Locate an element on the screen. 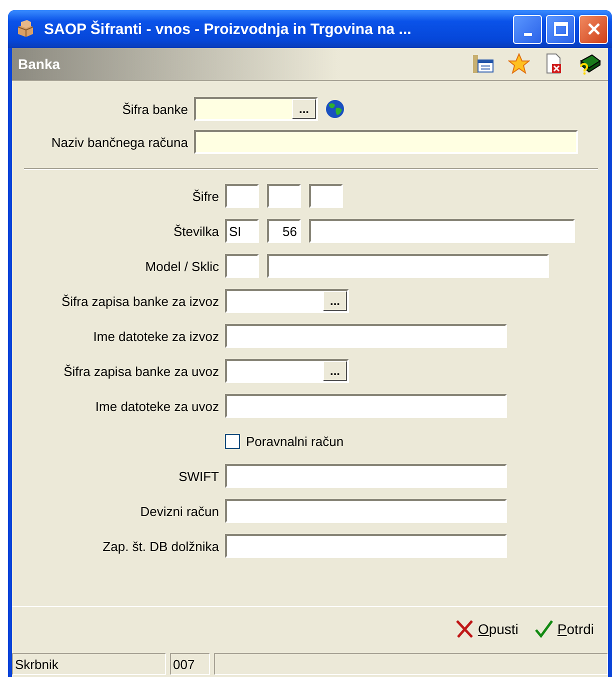  field-label: Ime datoteke za izvoz is located at coordinates (156, 336).